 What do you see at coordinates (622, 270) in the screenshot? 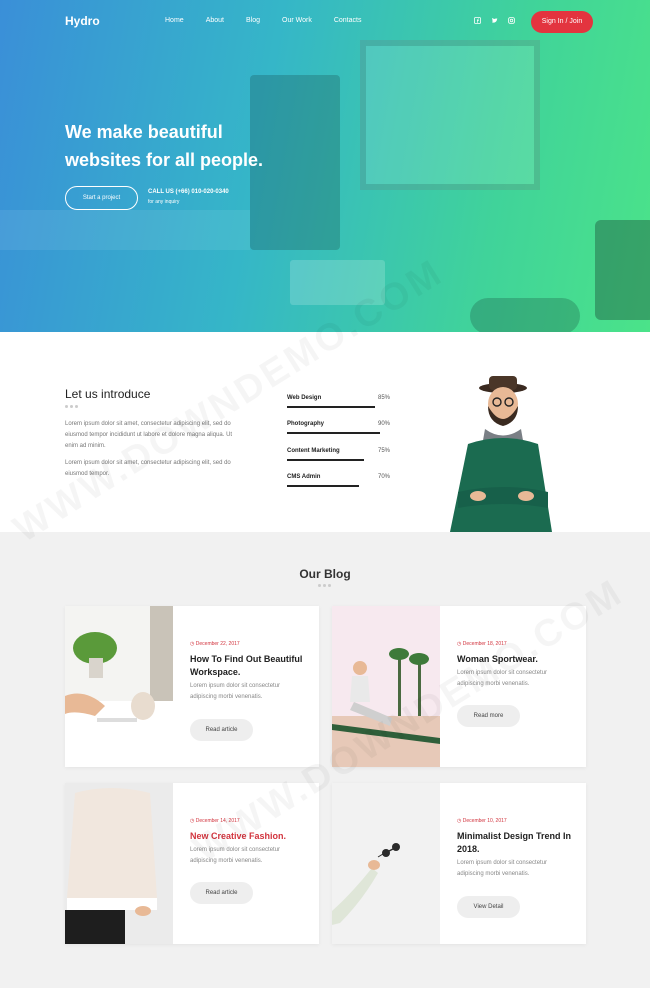
I see `hero-bg-cup` at bounding box center [622, 270].